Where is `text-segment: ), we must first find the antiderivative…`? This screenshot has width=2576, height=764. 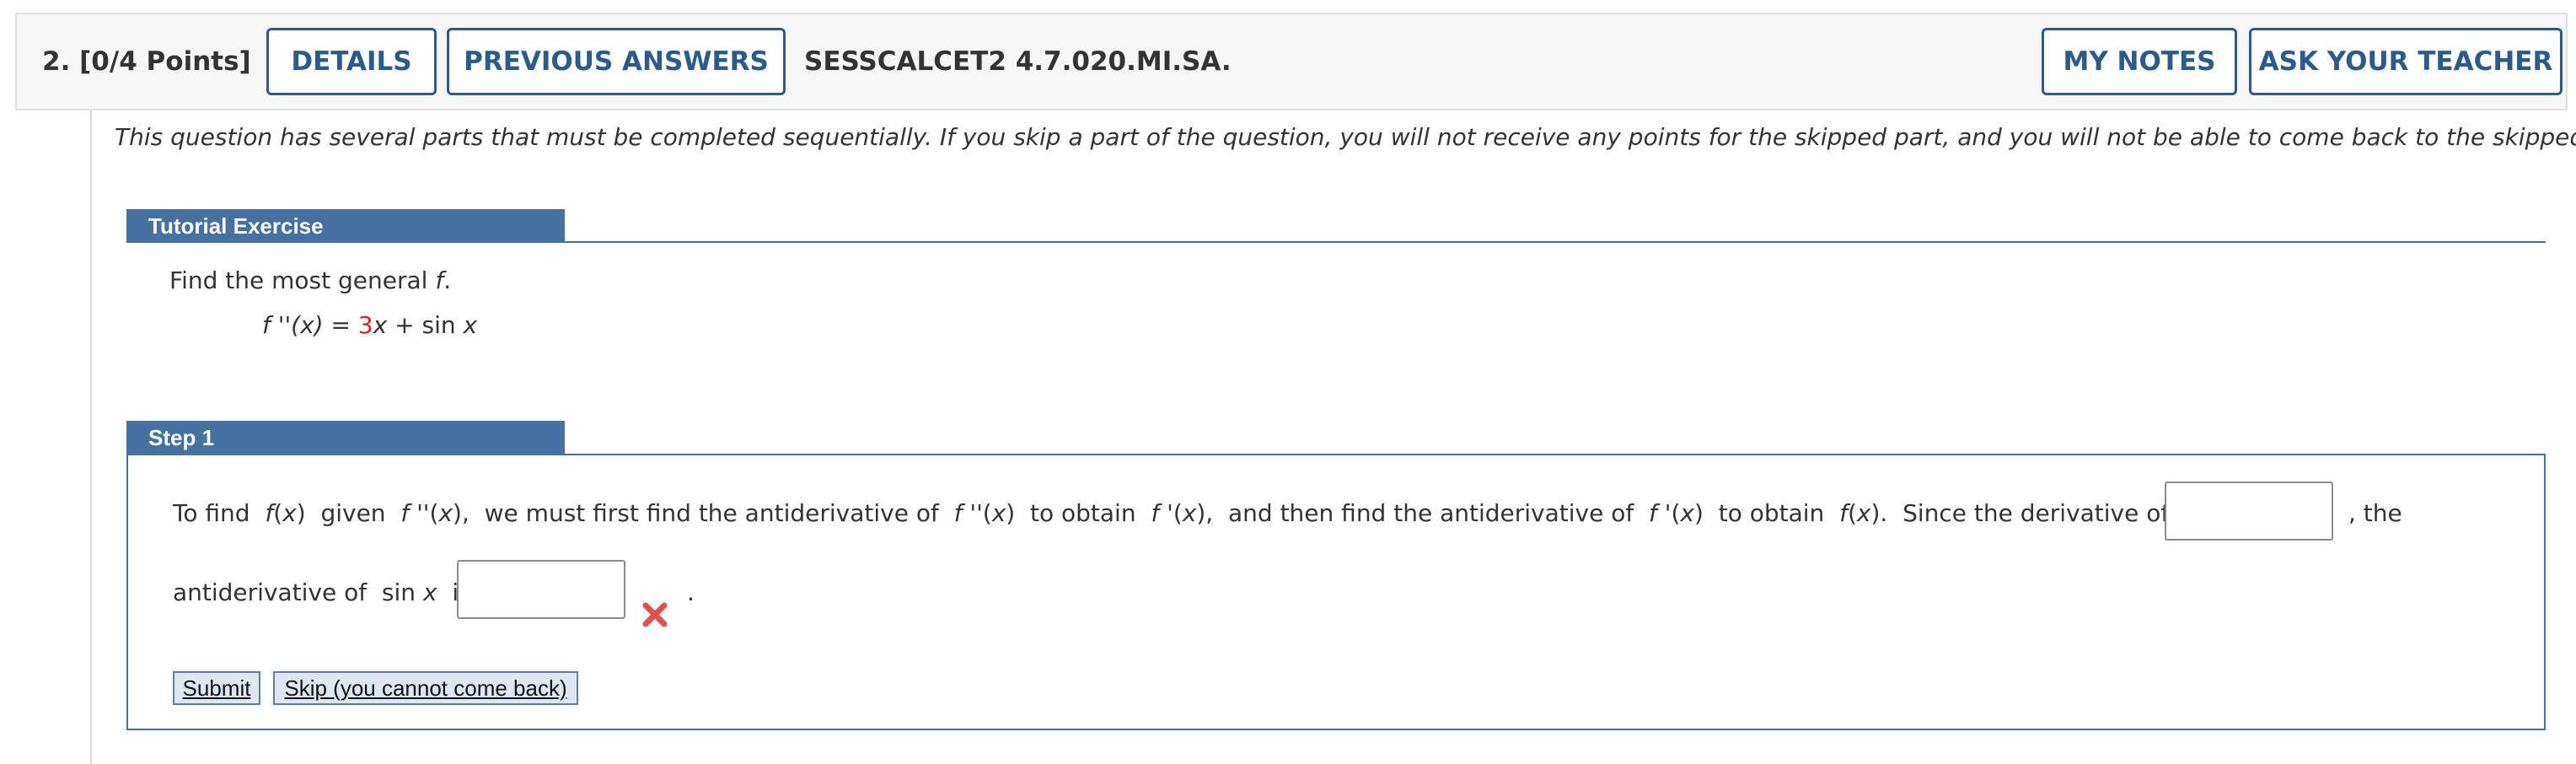
text-segment: ), we must first find the antiderivative… is located at coordinates (703, 513).